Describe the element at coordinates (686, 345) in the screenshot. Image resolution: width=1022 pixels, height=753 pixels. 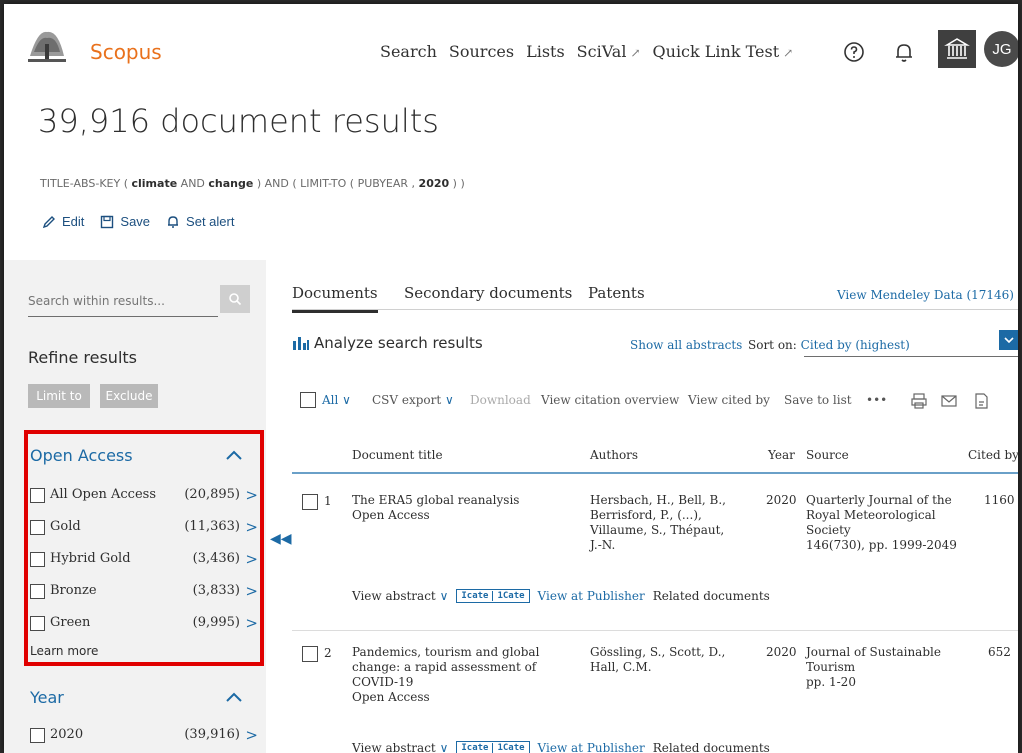
I see `show-all-abstracts-link: Show all abstracts` at that location.